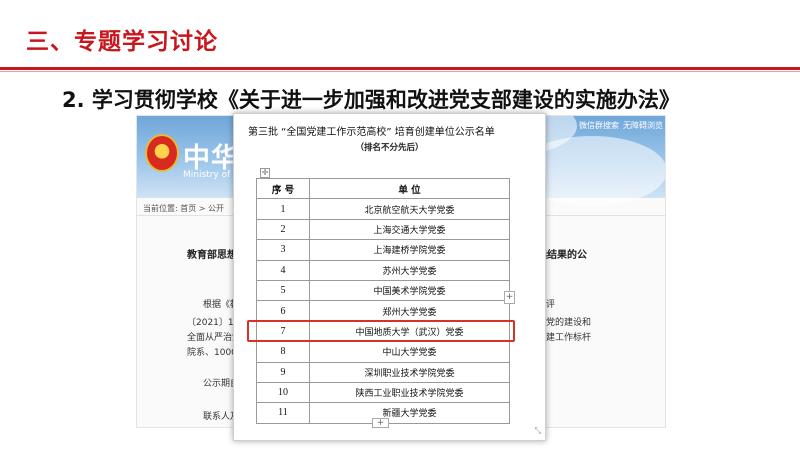  I want to click on table-row: 8 中山大学党委, so click(383, 352).